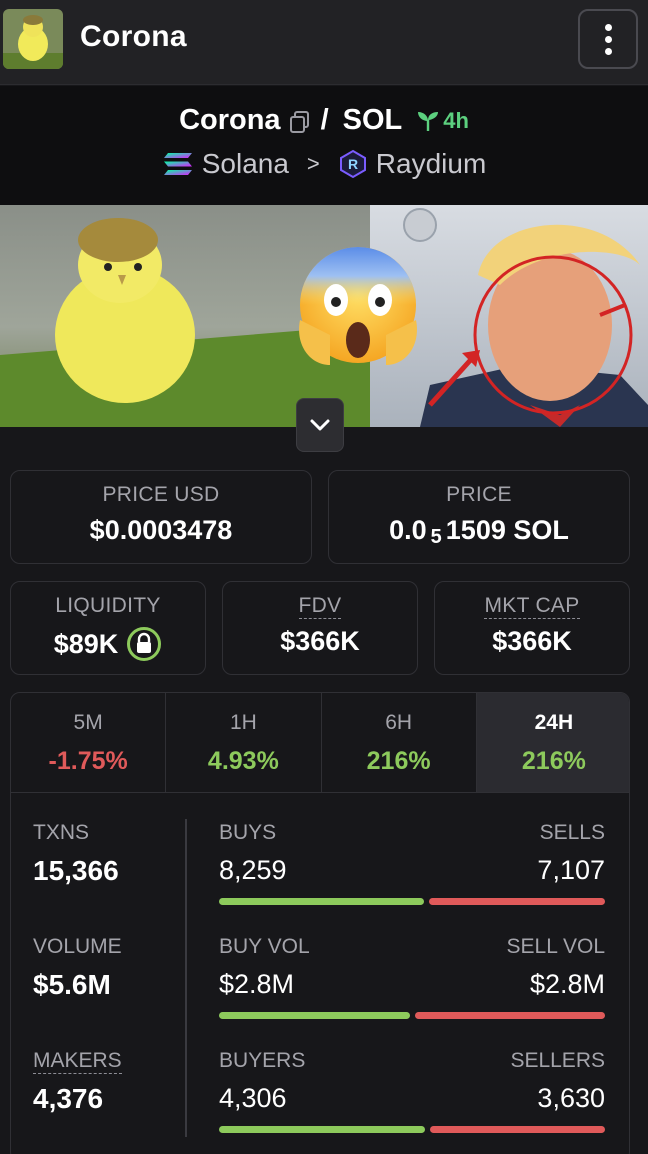 The height and width of the screenshot is (1154, 648). Describe the element at coordinates (412, 863) in the screenshot. I see `buys-sells-row: BUYS SELLS 8,259 7,107` at that location.